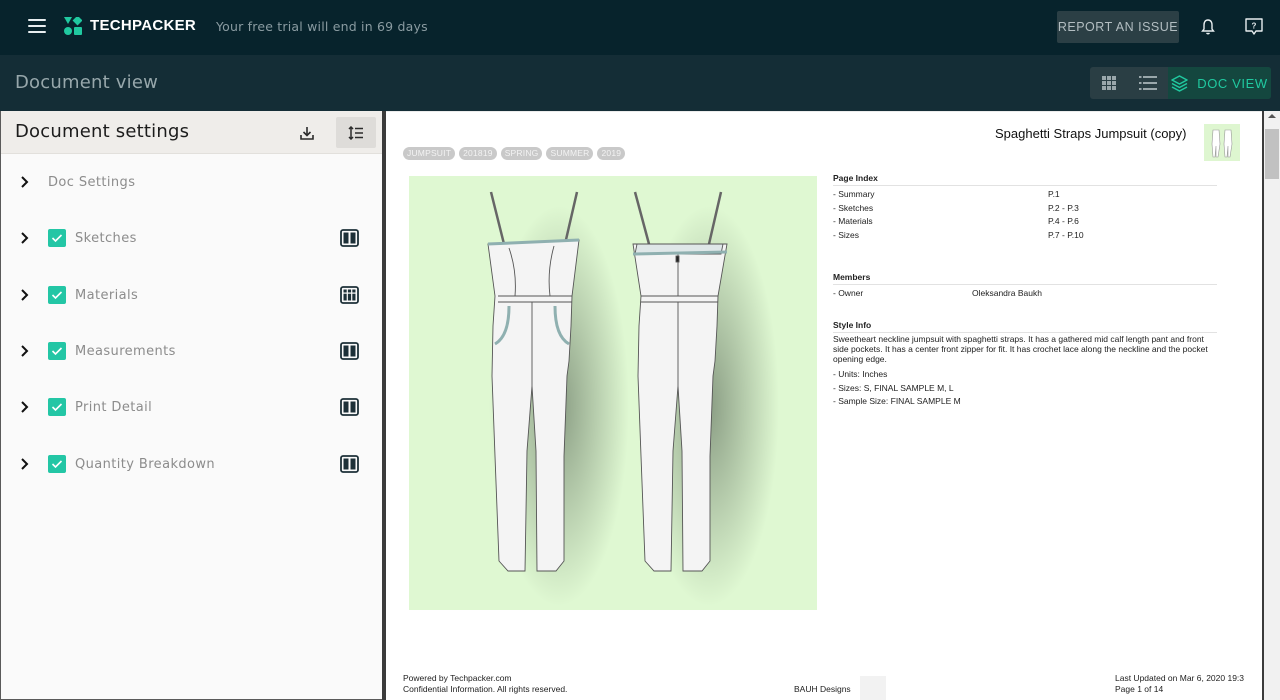 Image resolution: width=1280 pixels, height=700 pixels. I want to click on powered-by: Powered by Techpacker.com, so click(457, 678).